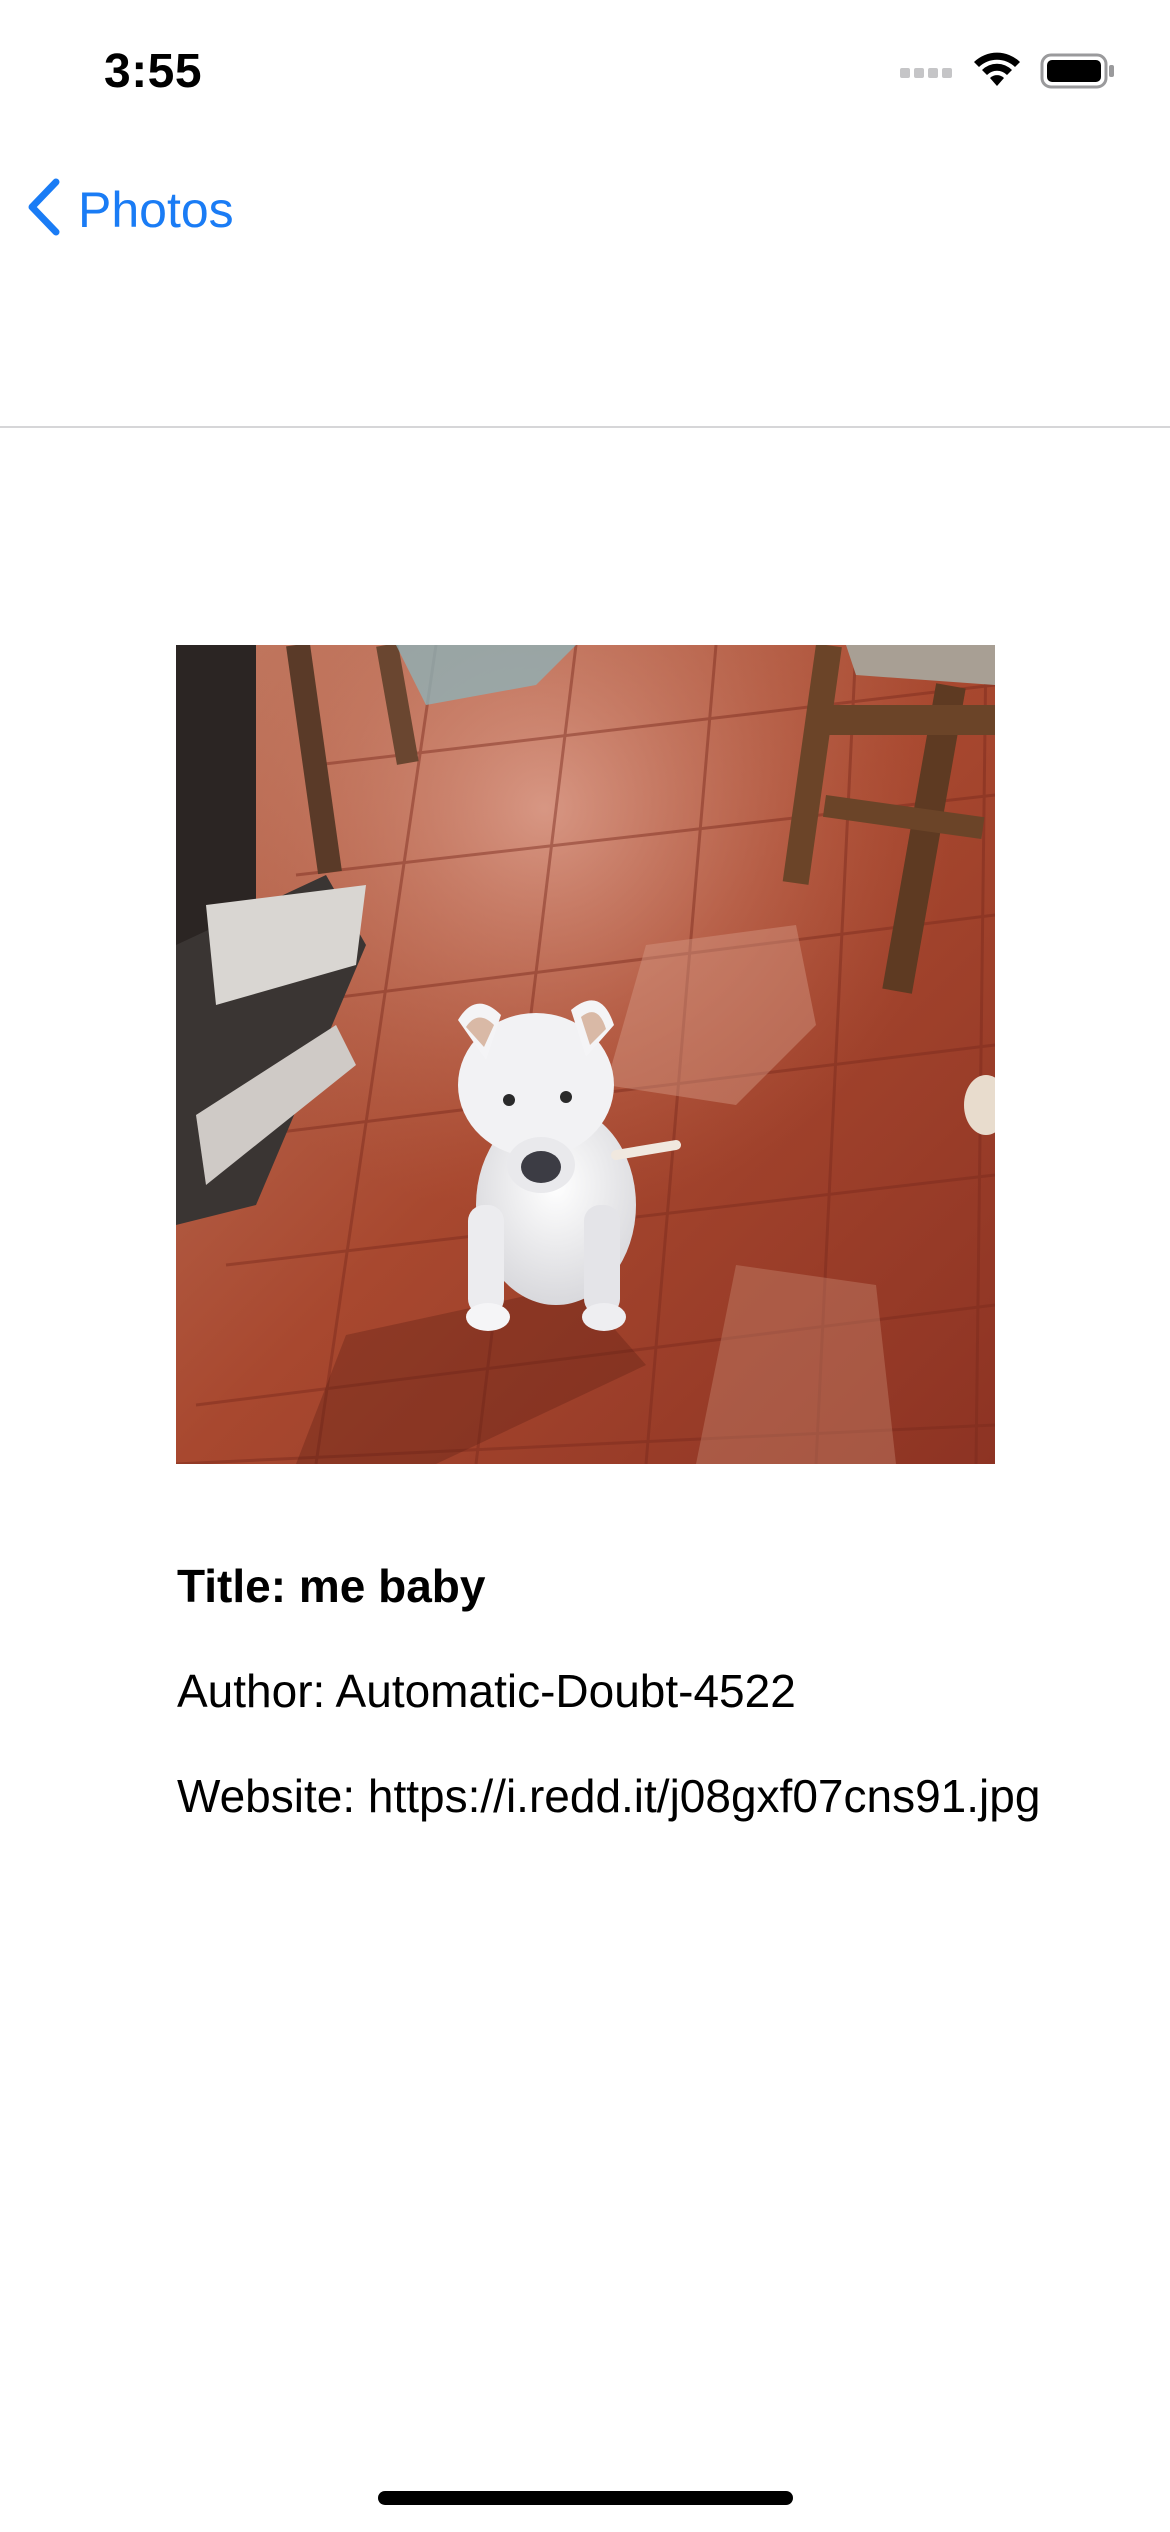 The height and width of the screenshot is (2532, 1170). I want to click on status-bar: 3:55, so click(585, 70).